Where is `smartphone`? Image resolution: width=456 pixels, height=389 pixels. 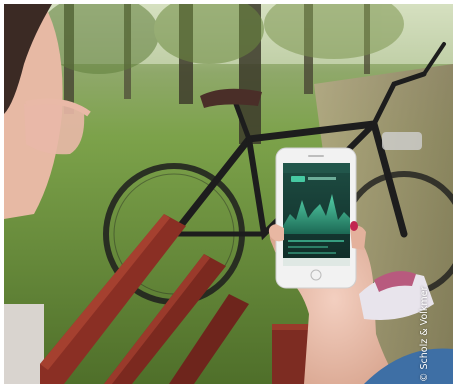
smartphone is located at coordinates (316, 218).